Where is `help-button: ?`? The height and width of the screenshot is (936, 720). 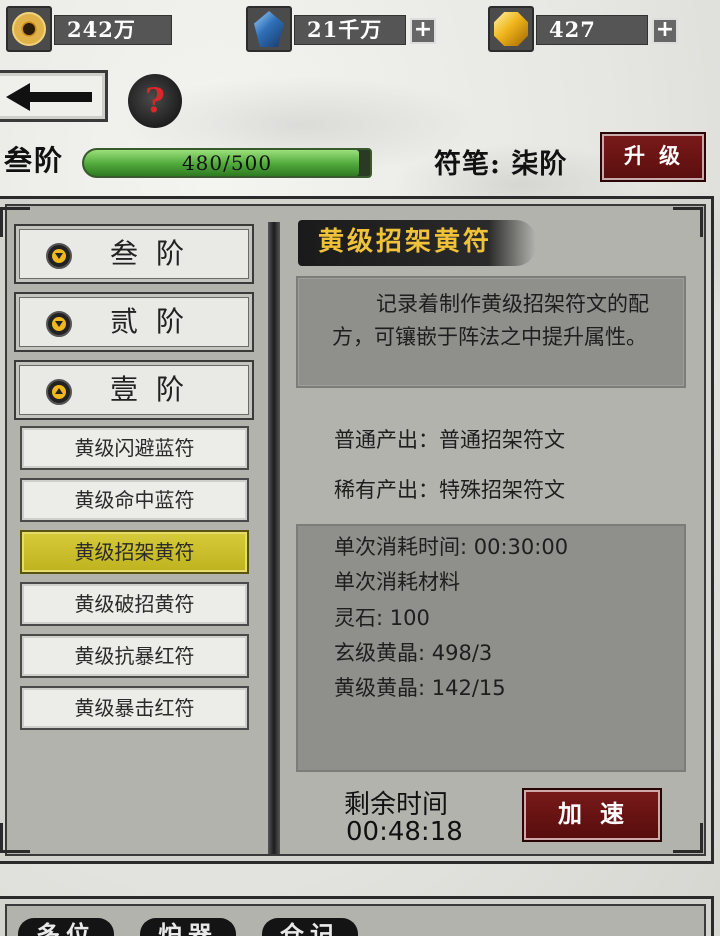
help-button: ? is located at coordinates (155, 101).